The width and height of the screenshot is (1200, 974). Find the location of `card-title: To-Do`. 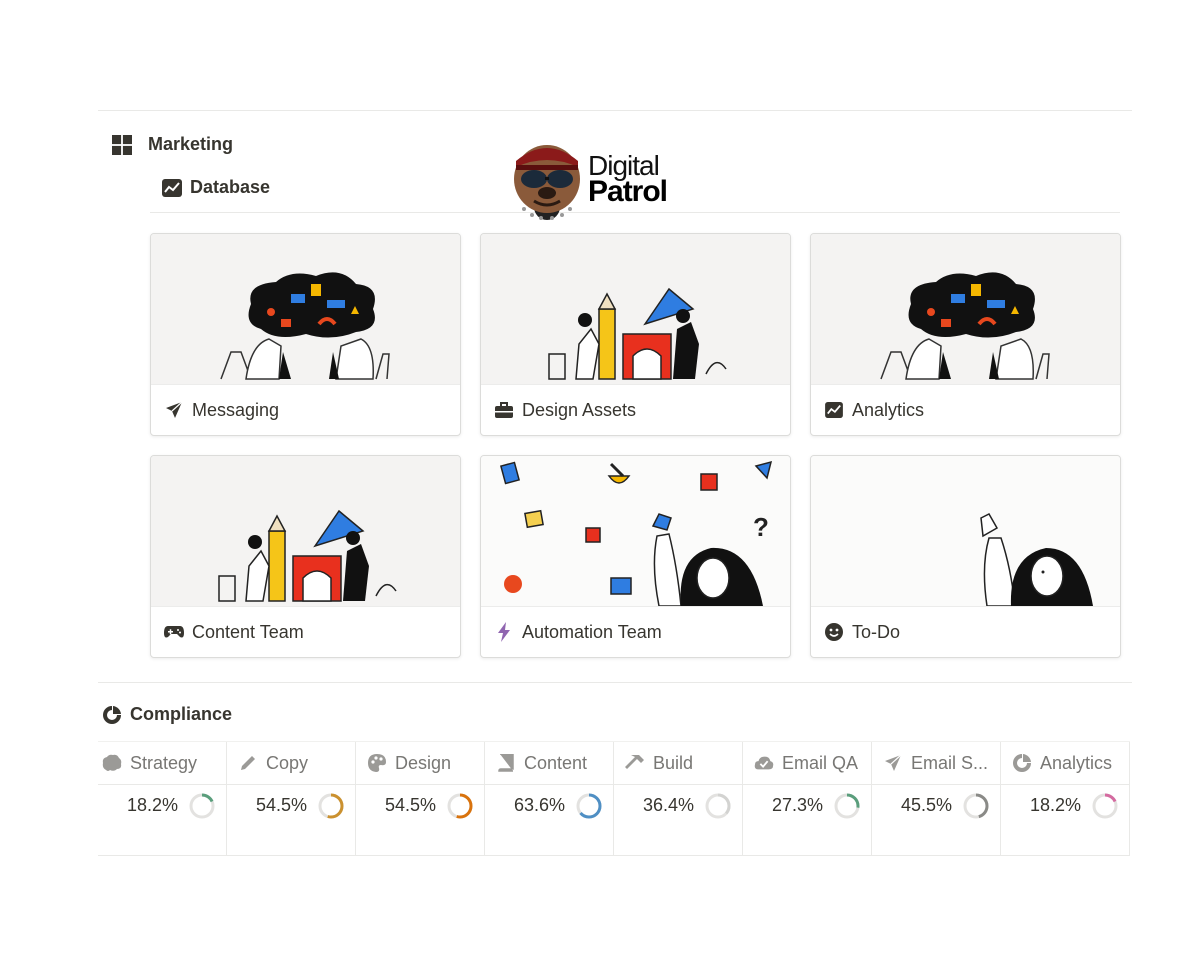

card-title: To-Do is located at coordinates (876, 631).